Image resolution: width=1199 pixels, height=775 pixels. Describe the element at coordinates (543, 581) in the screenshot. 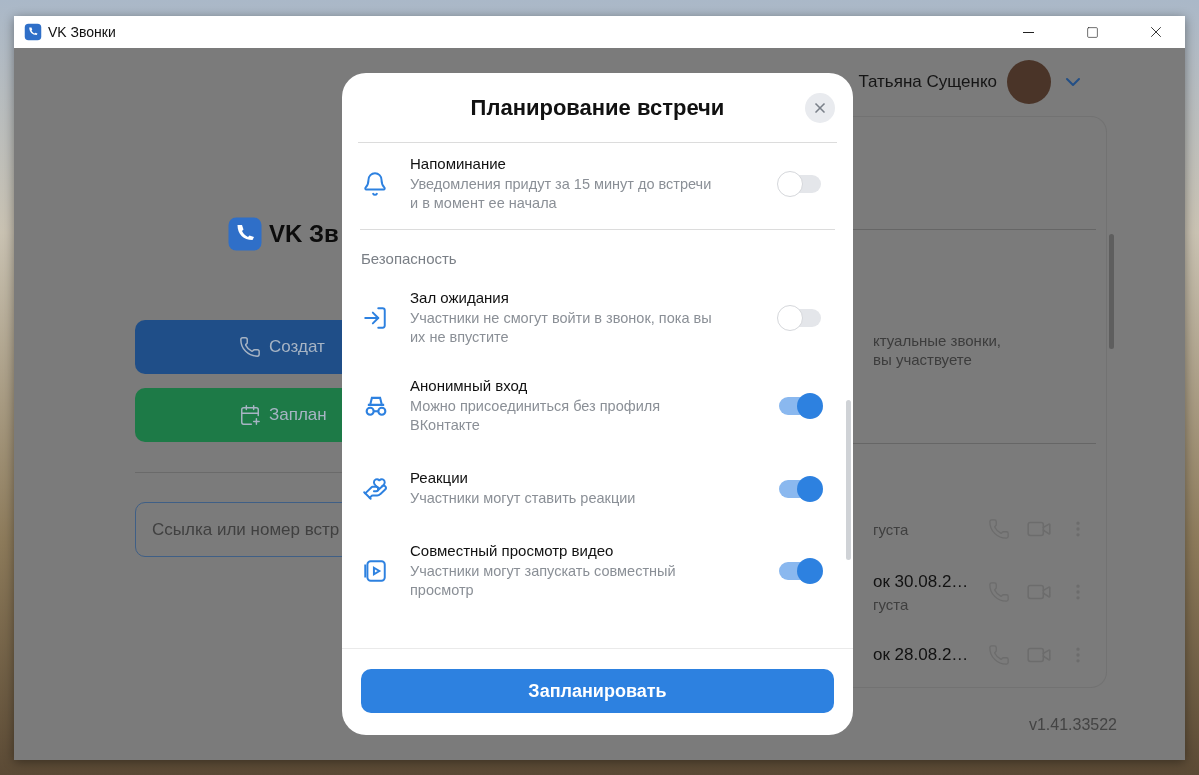

I see `setting-description: Участники могут запускать совместный просмотр` at that location.